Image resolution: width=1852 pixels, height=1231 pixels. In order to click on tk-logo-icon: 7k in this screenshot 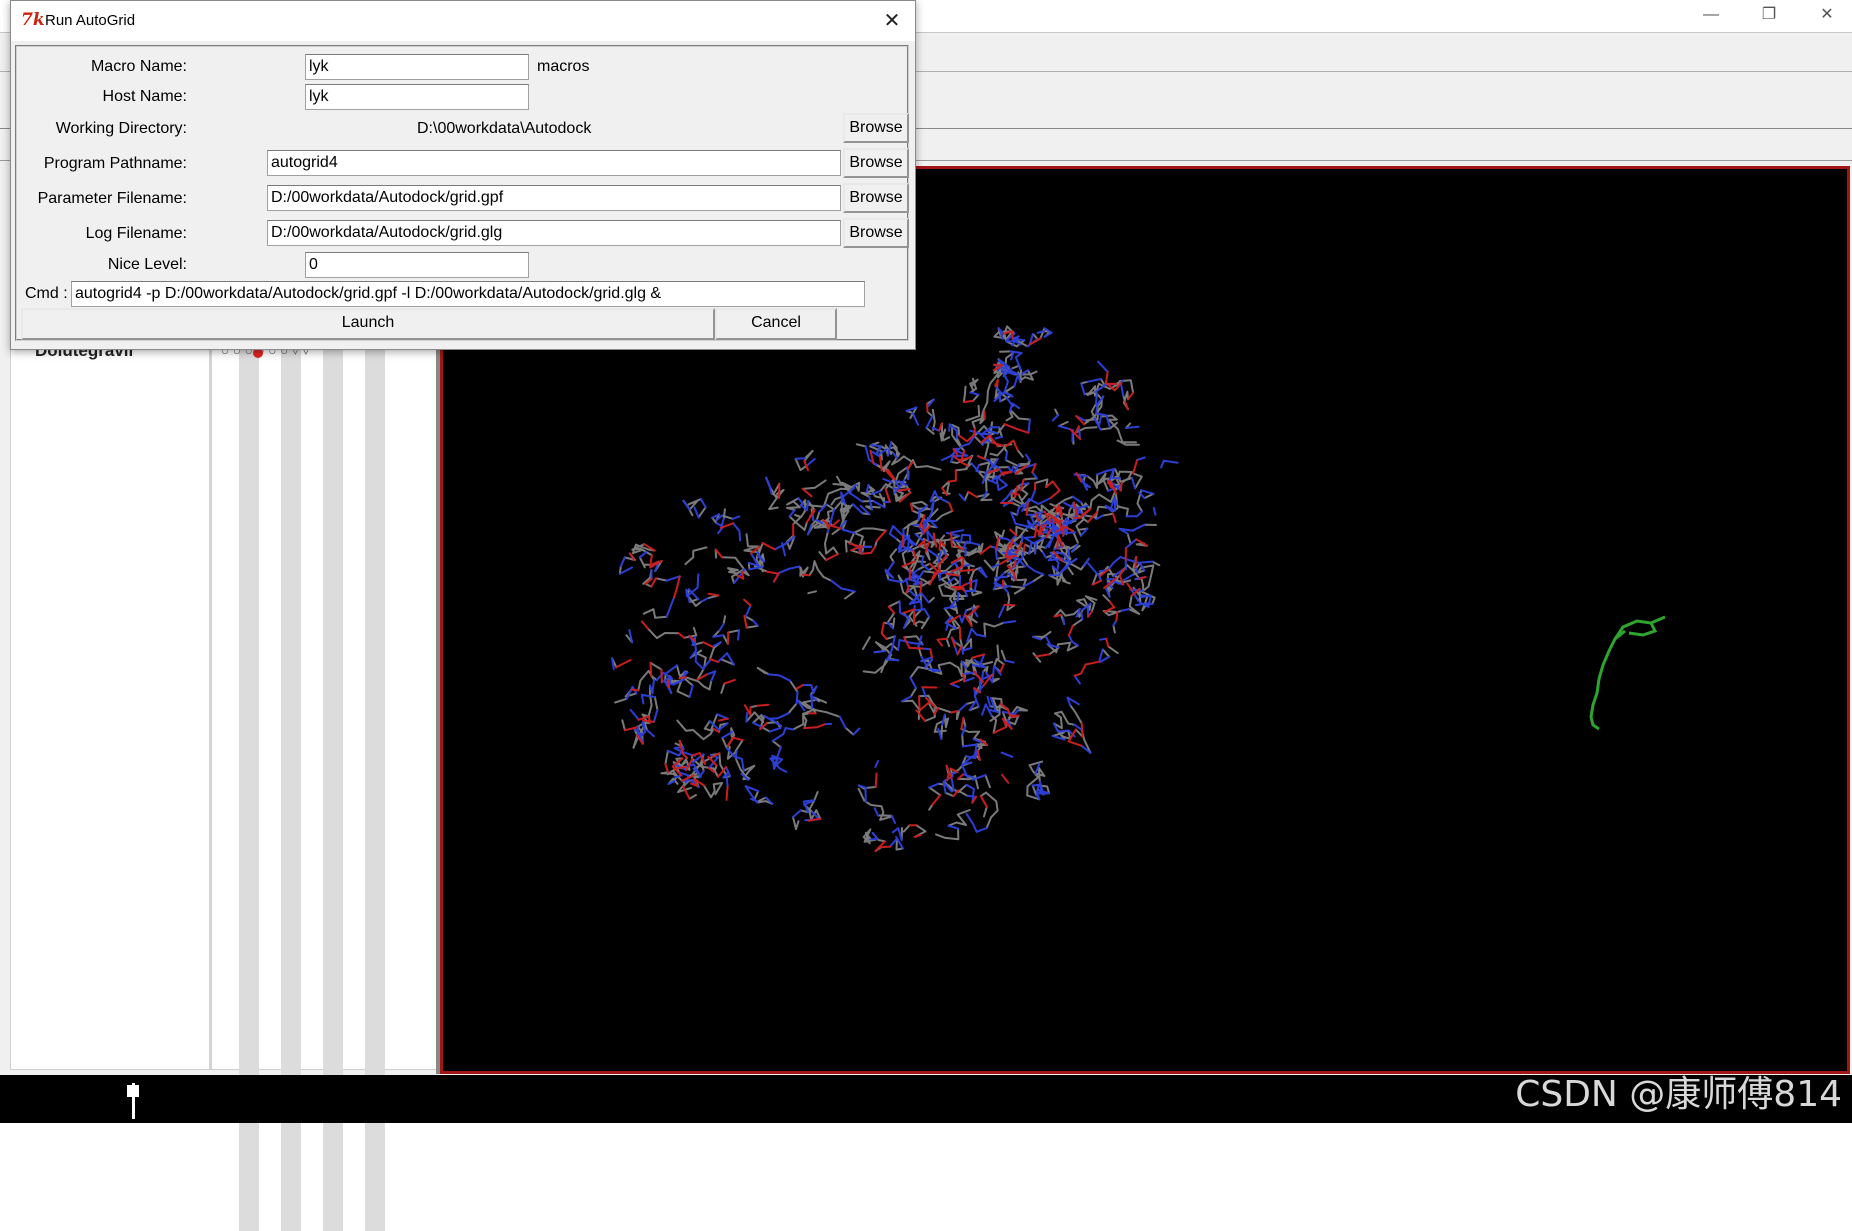, I will do `click(33, 20)`.